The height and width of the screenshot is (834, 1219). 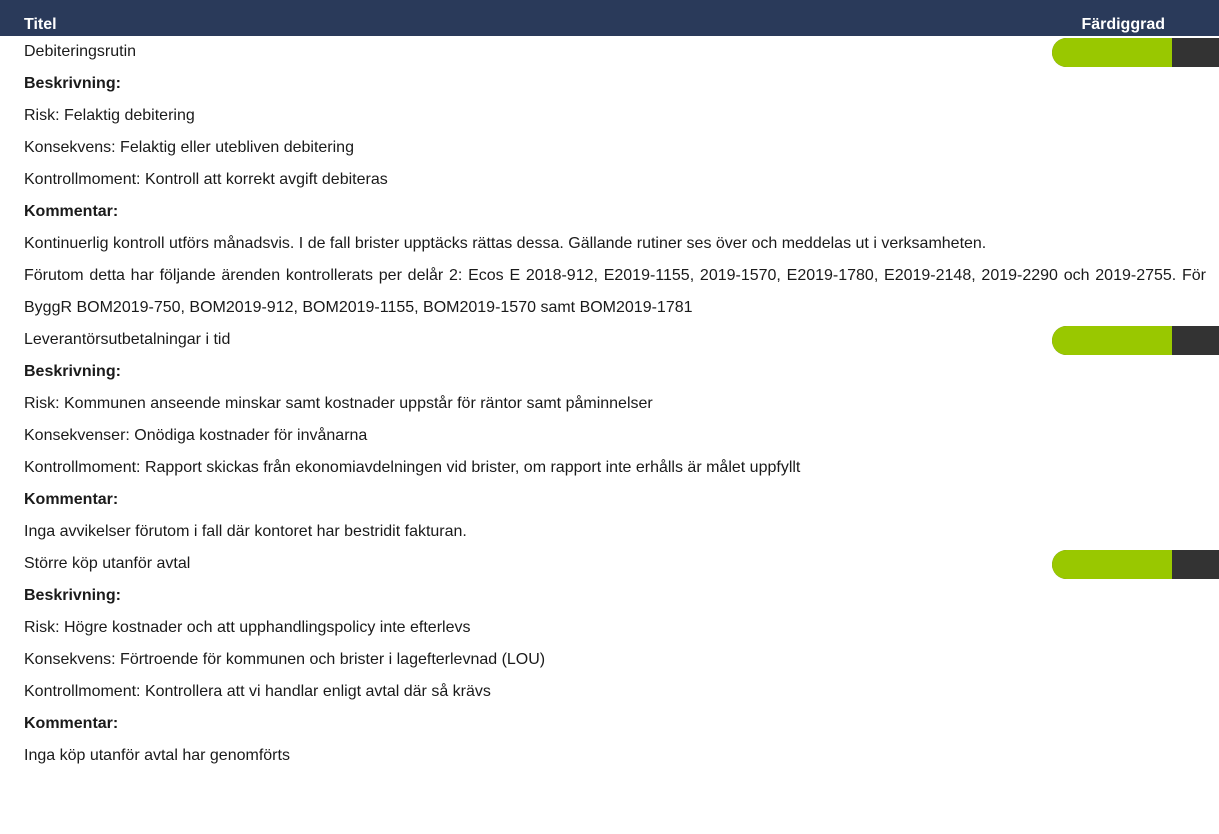 What do you see at coordinates (109, 115) in the screenshot?
I see `description-line: Risk: Felaktig debitering` at bounding box center [109, 115].